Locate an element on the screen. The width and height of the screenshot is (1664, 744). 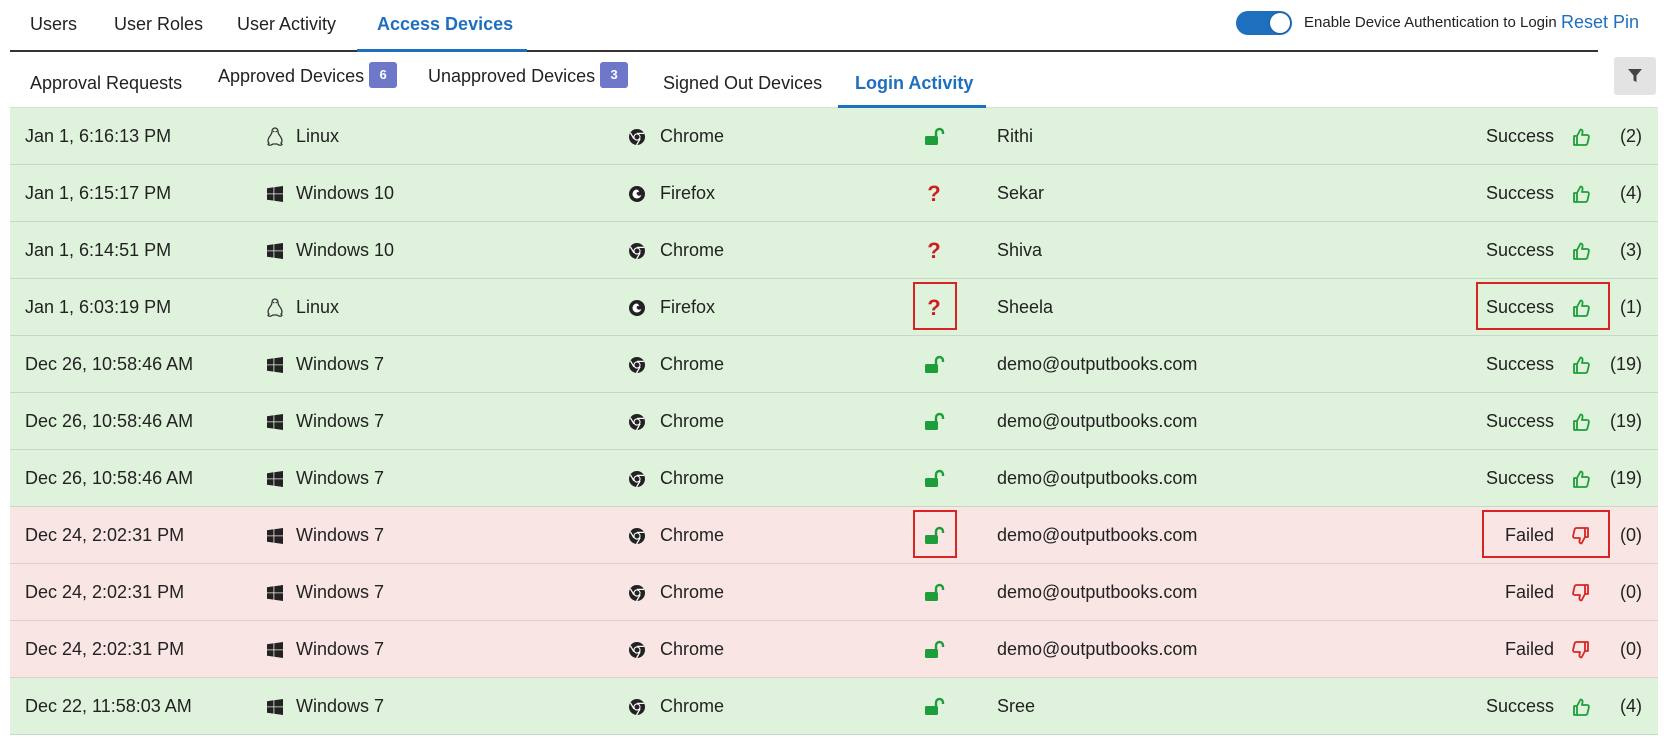
tab-label: Signed Out Devices is located at coordinates (743, 83).